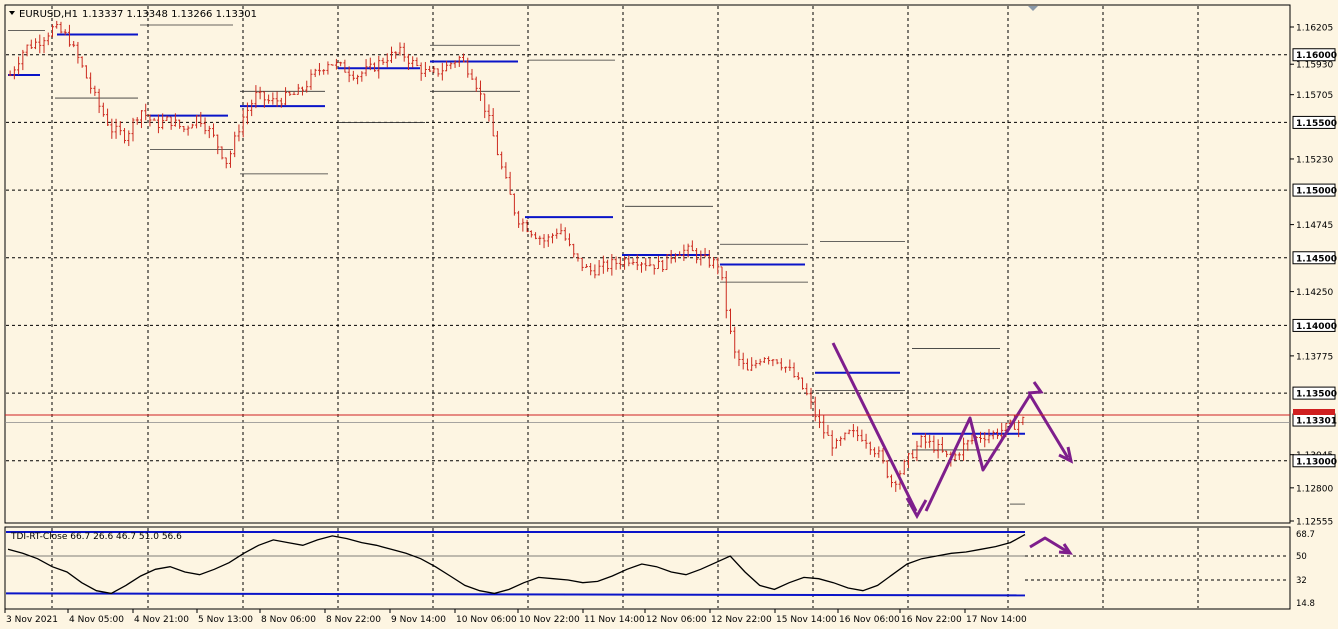 The width and height of the screenshot is (1338, 629). What do you see at coordinates (1314, 66) in the screenshot?
I see `price-tick-label: 1.15930` at bounding box center [1314, 66].